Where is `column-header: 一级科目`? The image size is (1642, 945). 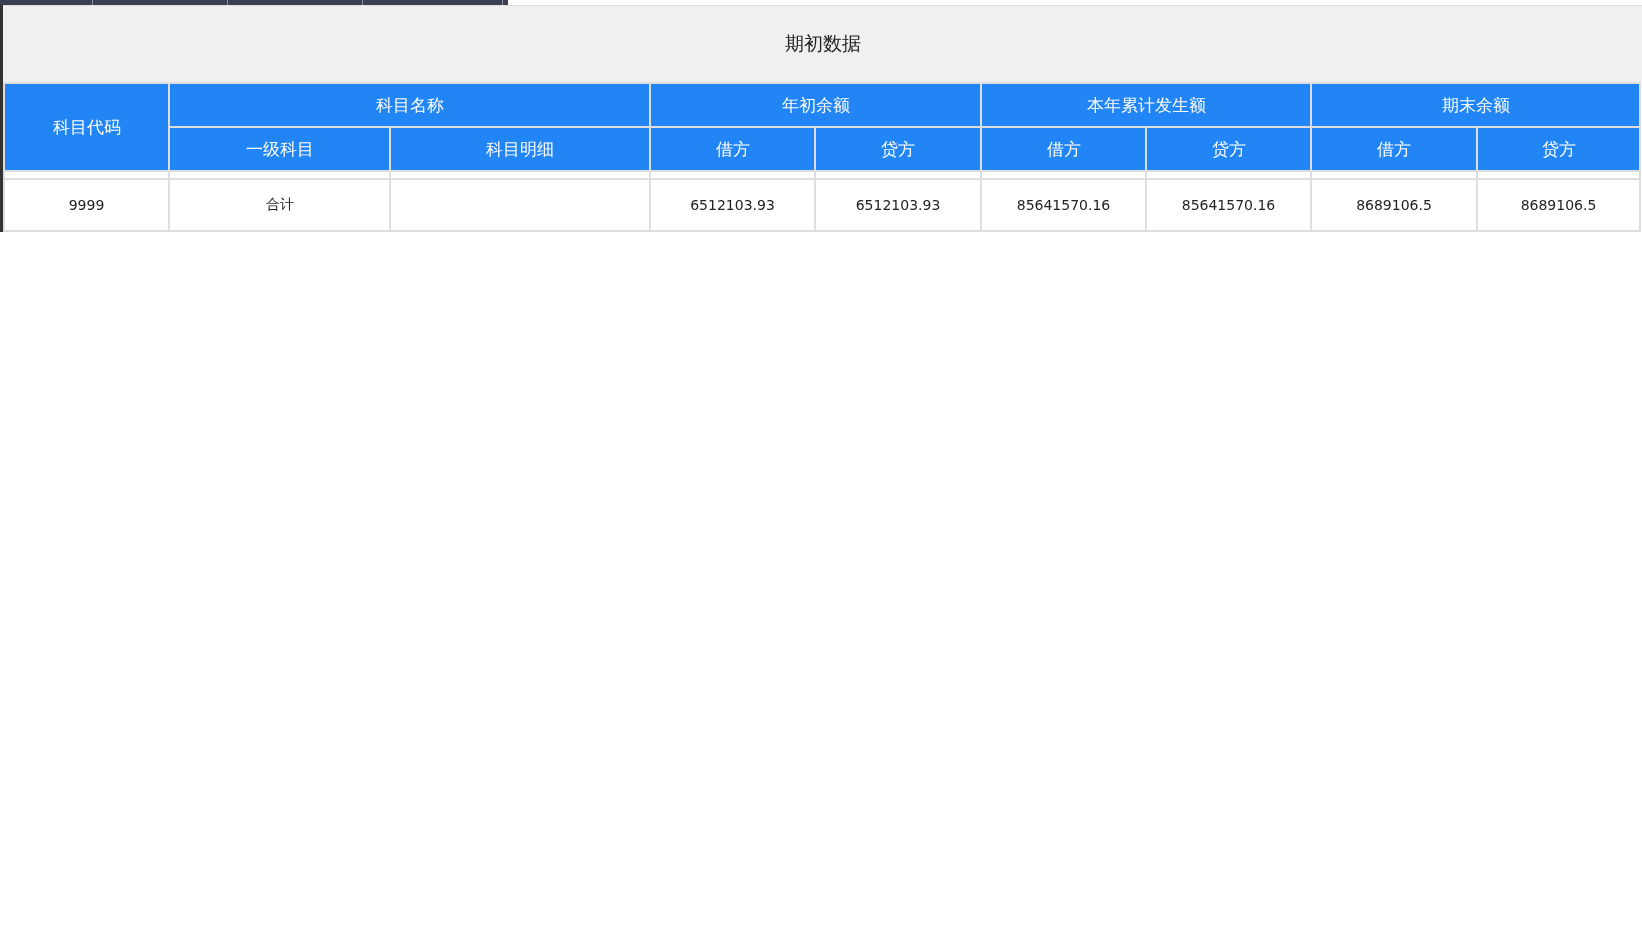 column-header: 一级科目 is located at coordinates (279, 149).